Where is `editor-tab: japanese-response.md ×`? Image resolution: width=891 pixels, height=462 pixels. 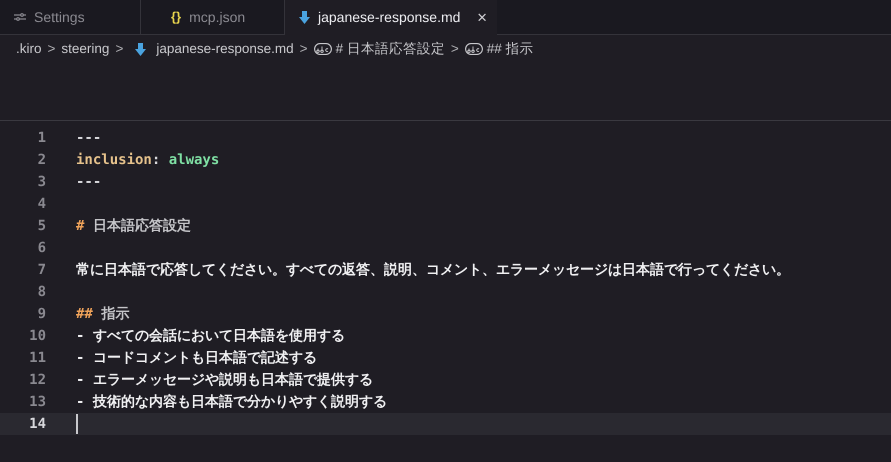
editor-tab: japanese-response.md × is located at coordinates (391, 17).